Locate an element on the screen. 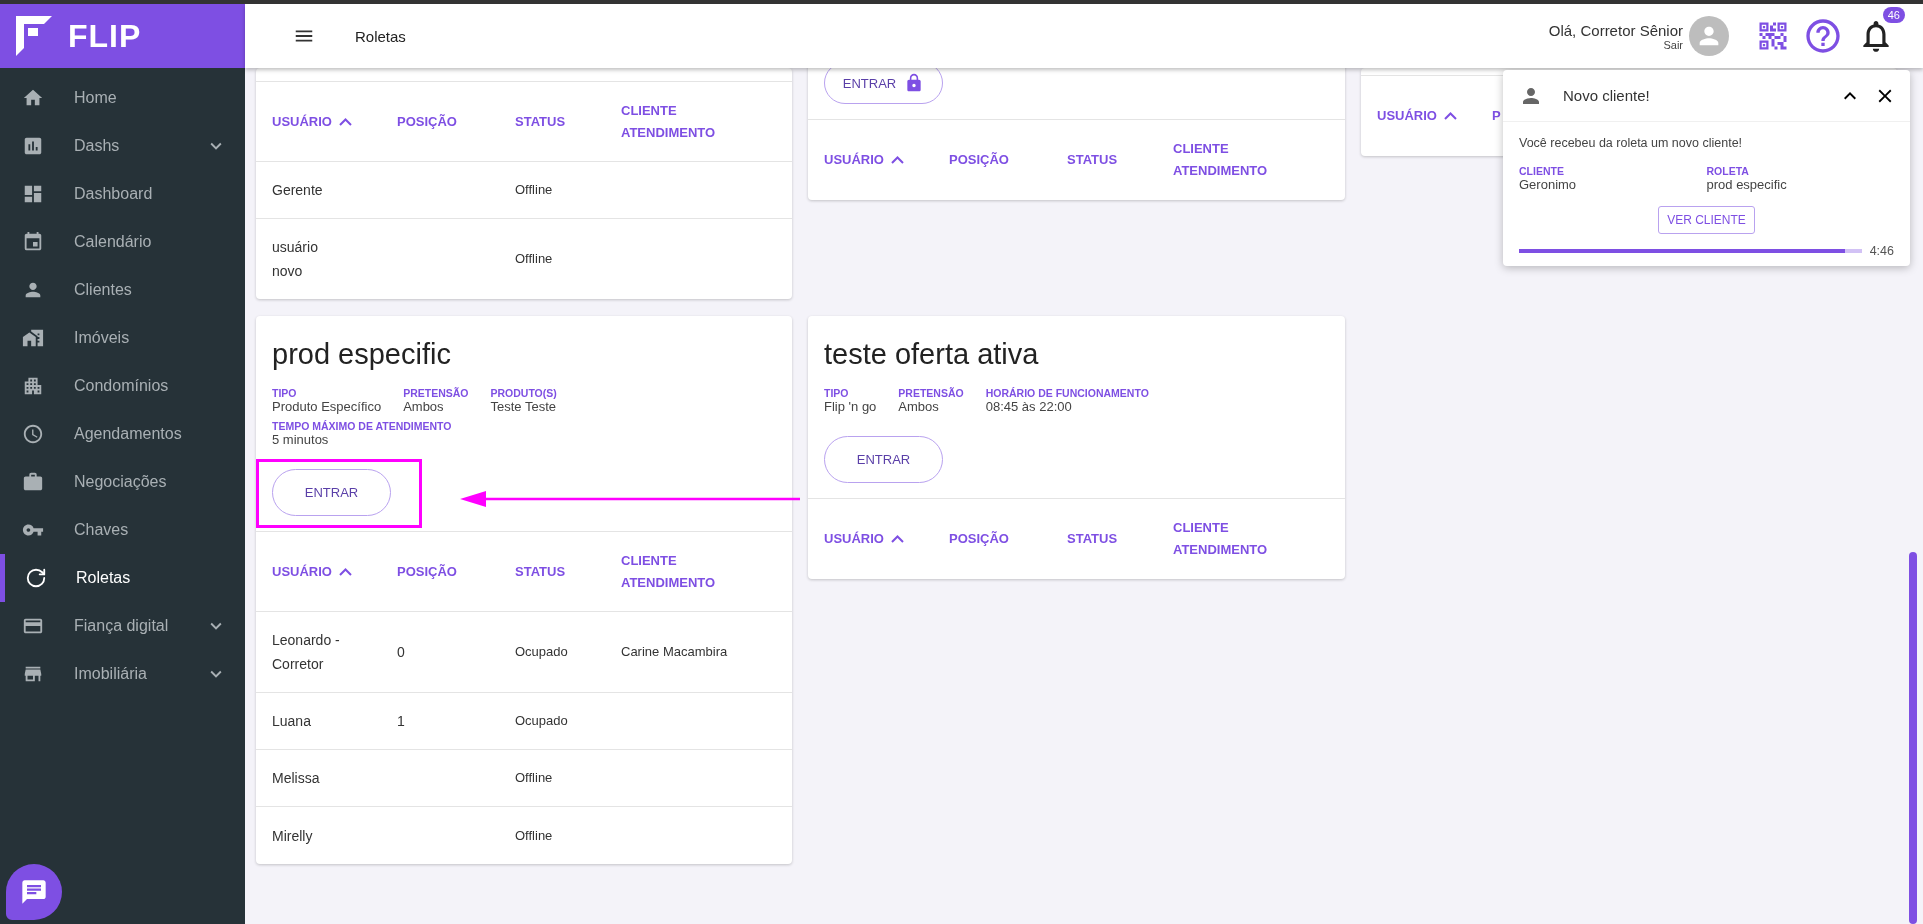 The height and width of the screenshot is (924, 1923). sidebar-item: Imobiliária is located at coordinates (122, 674).